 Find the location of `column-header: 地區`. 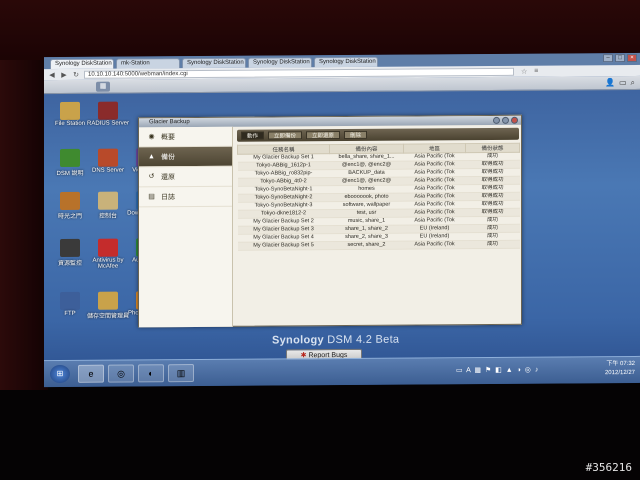

column-header: 地區 is located at coordinates (434, 148).